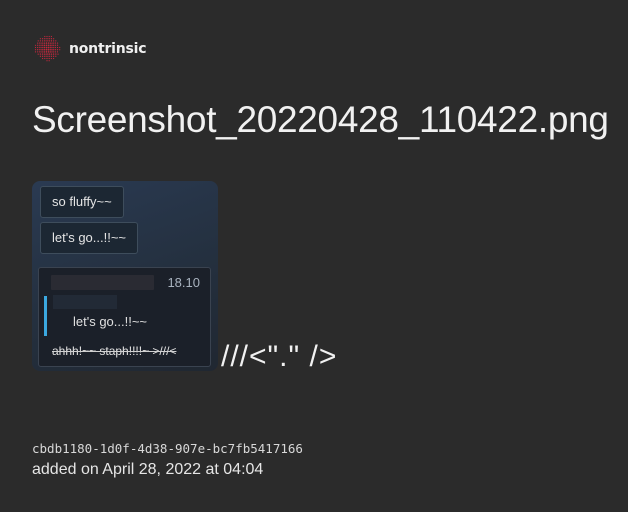  Describe the element at coordinates (279, 356) in the screenshot. I see `overflow-text: ///<"." />` at that location.